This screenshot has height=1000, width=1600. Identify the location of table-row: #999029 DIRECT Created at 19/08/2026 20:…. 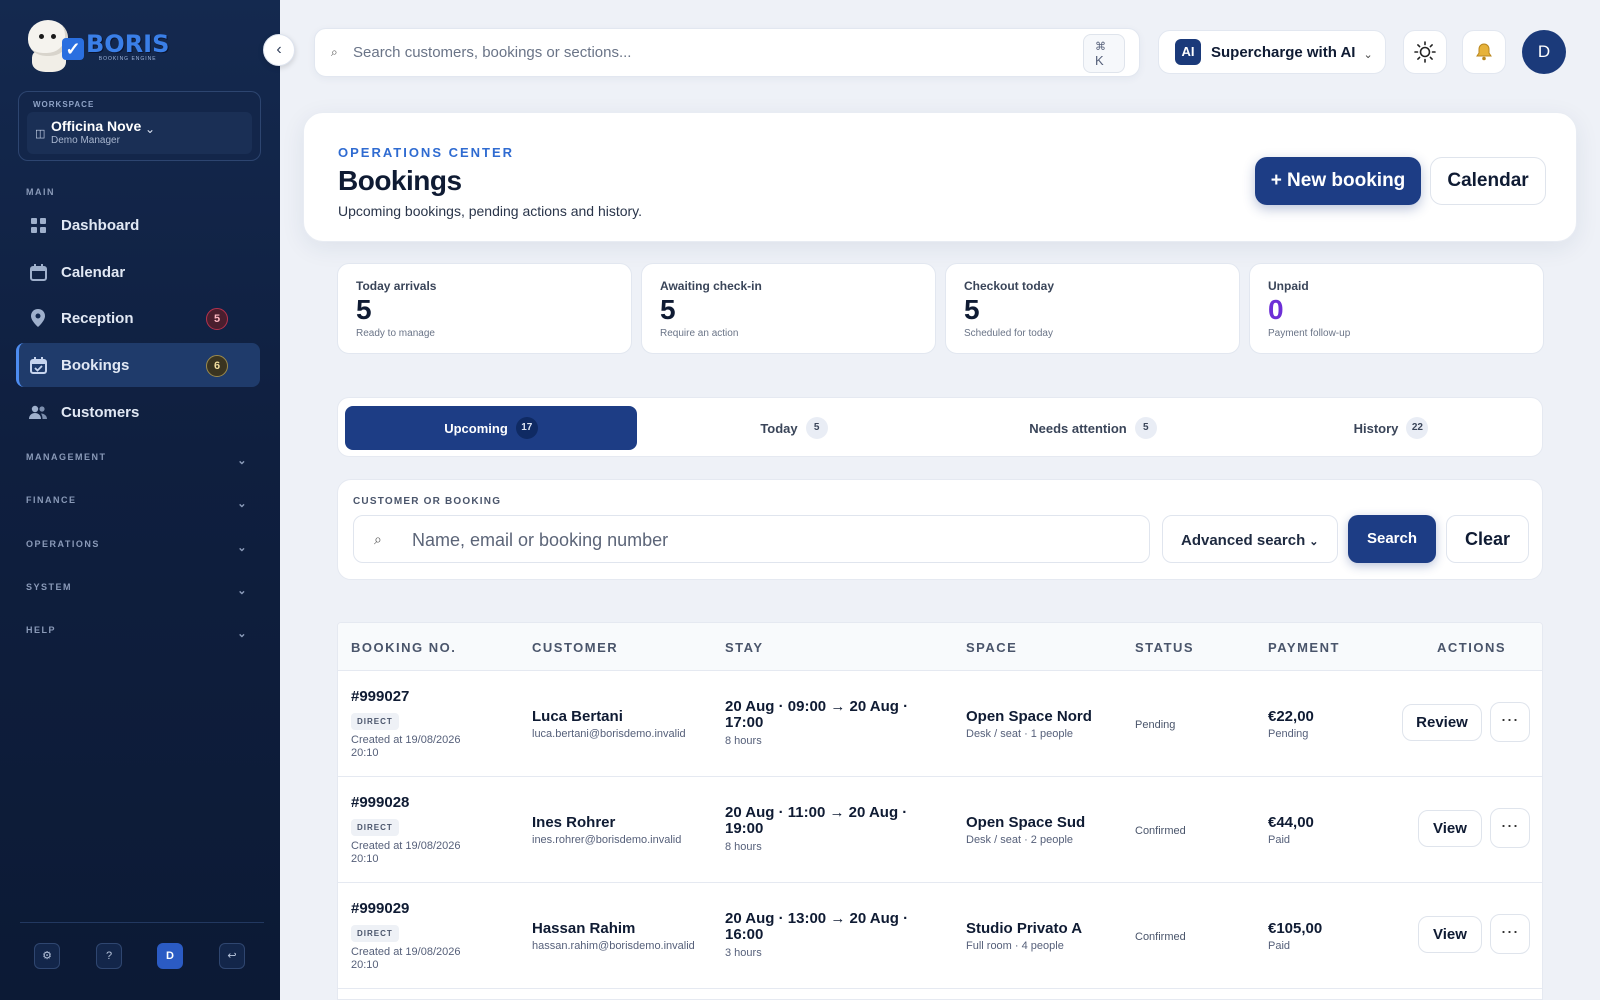
(940, 936).